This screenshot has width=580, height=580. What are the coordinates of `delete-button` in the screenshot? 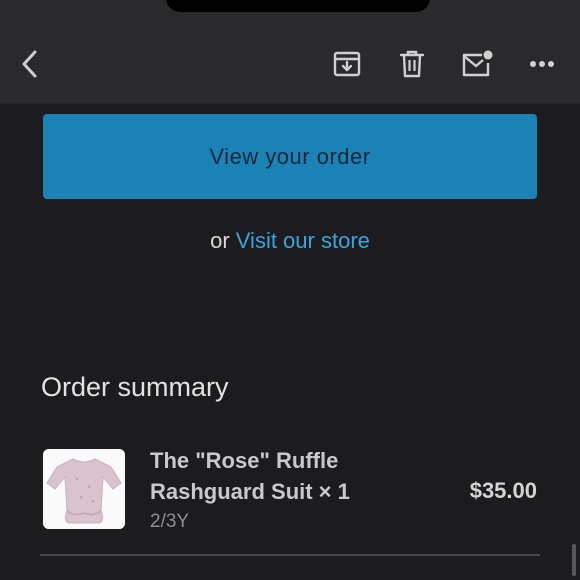 It's located at (412, 64).